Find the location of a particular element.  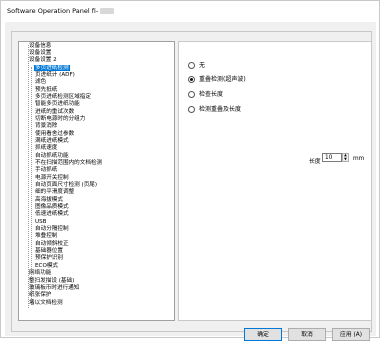

tree-item-label: 自动分隔控制 is located at coordinates (52, 229).